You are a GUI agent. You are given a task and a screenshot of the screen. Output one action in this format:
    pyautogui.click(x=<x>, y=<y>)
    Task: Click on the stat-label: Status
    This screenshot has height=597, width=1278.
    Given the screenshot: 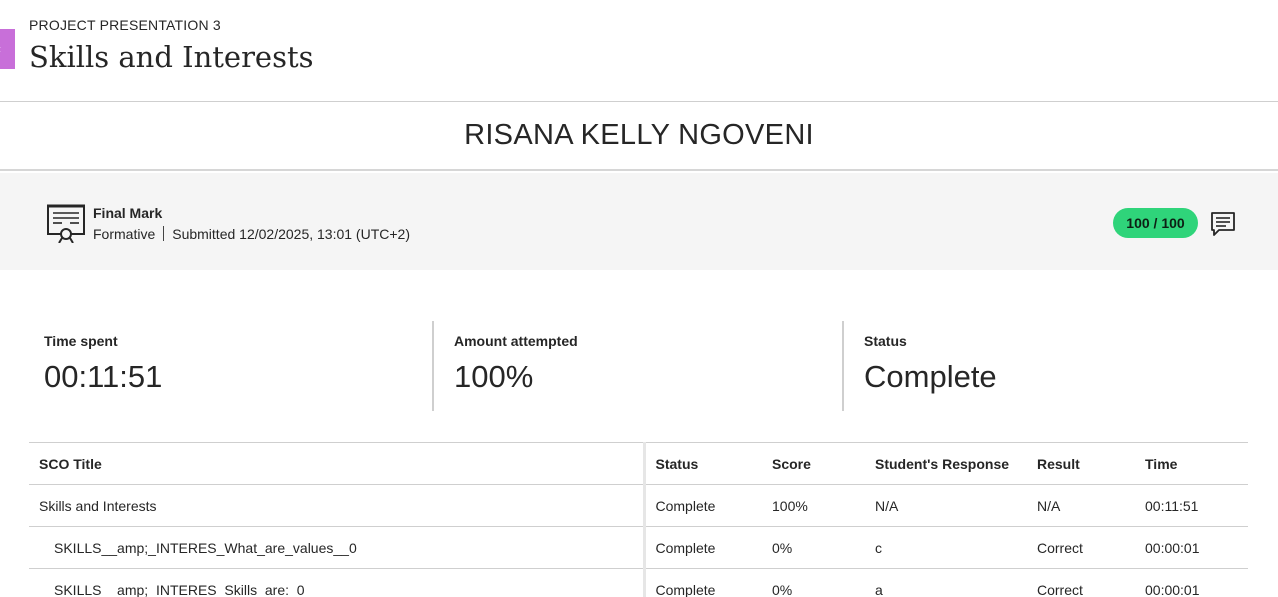 What is the action you would take?
    pyautogui.click(x=885, y=341)
    